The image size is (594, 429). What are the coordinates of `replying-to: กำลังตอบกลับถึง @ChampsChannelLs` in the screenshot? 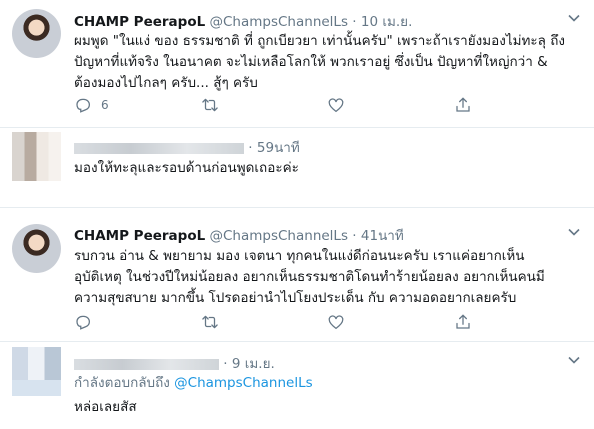 It's located at (326, 383).